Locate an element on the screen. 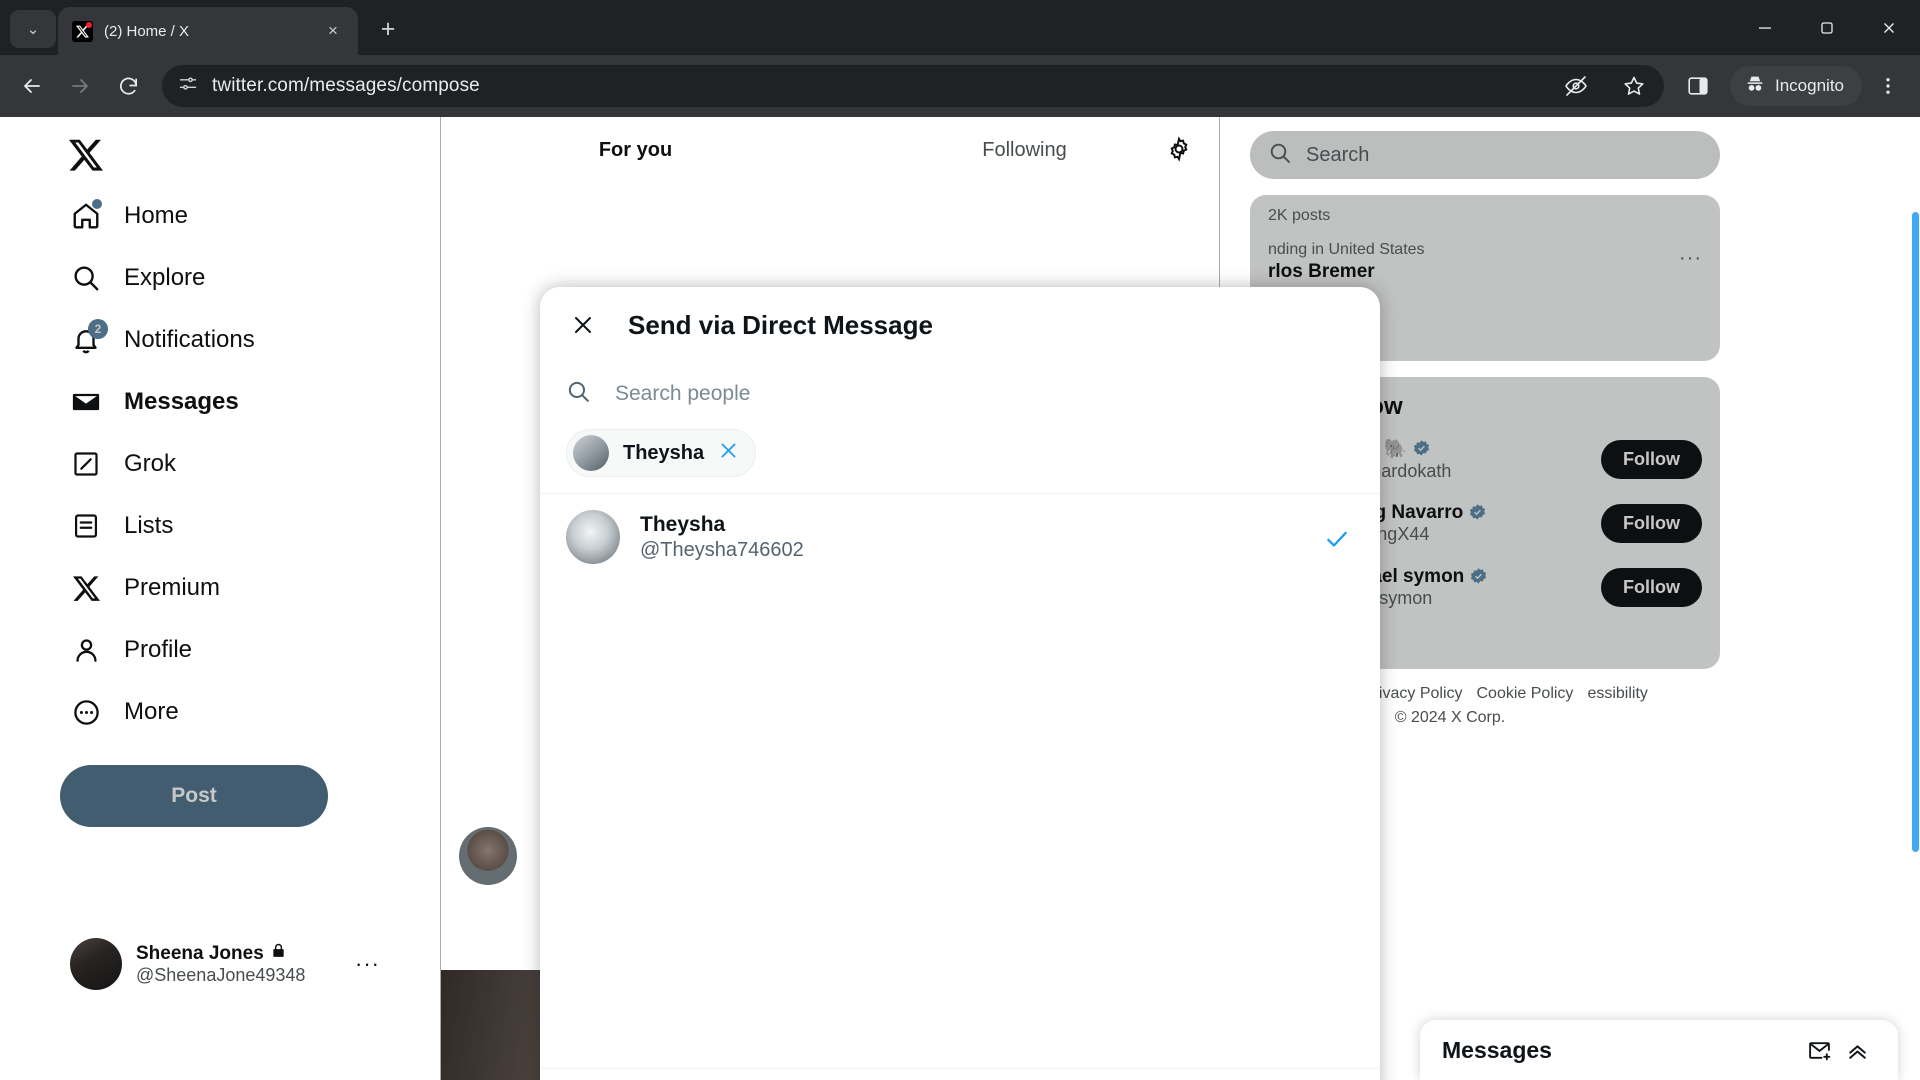  address-bar: twitter.com/messages/compose is located at coordinates (913, 86).